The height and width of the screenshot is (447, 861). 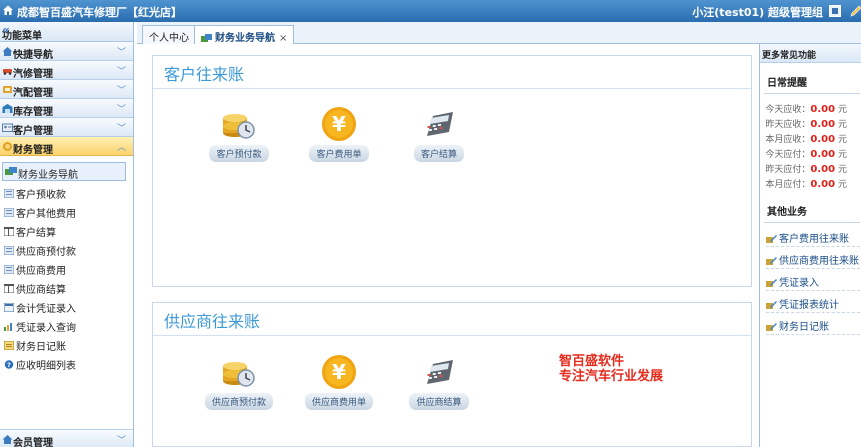 What do you see at coordinates (799, 283) in the screenshot?
I see `link-label: 凭证录入` at bounding box center [799, 283].